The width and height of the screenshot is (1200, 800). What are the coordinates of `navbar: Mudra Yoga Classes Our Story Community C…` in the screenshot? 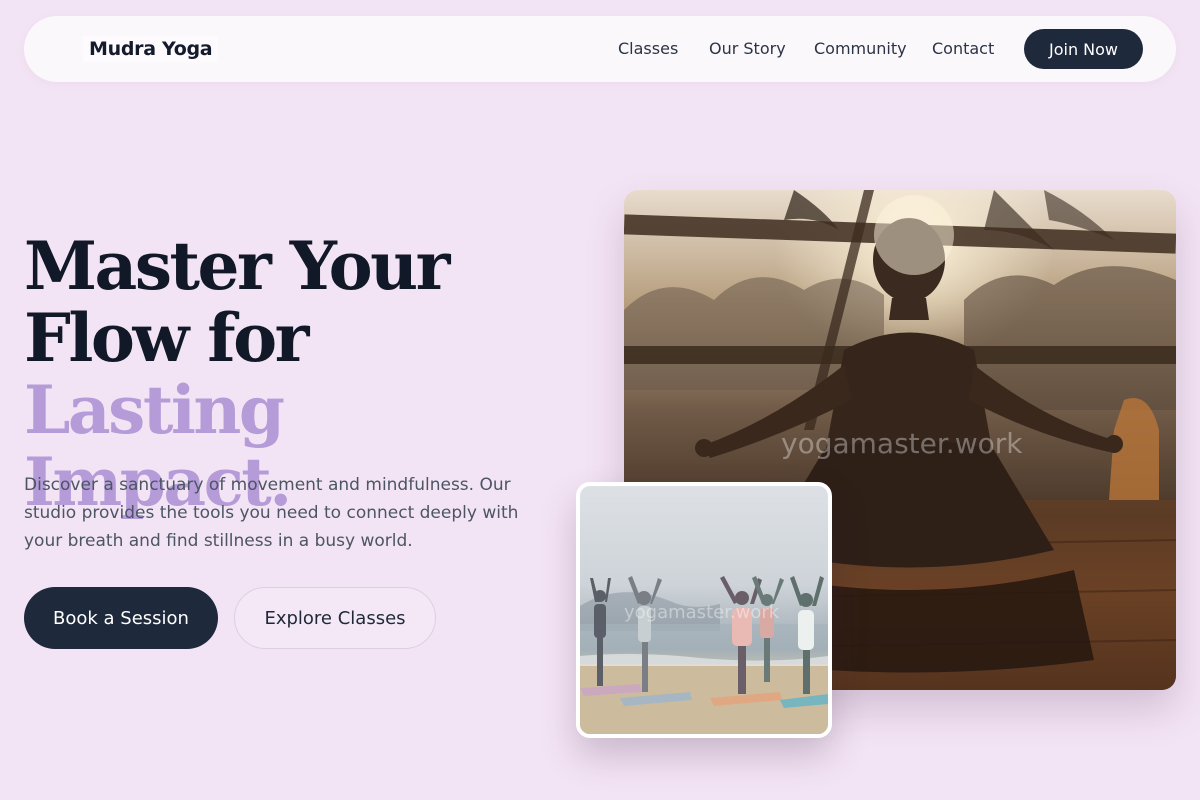 It's located at (600, 49).